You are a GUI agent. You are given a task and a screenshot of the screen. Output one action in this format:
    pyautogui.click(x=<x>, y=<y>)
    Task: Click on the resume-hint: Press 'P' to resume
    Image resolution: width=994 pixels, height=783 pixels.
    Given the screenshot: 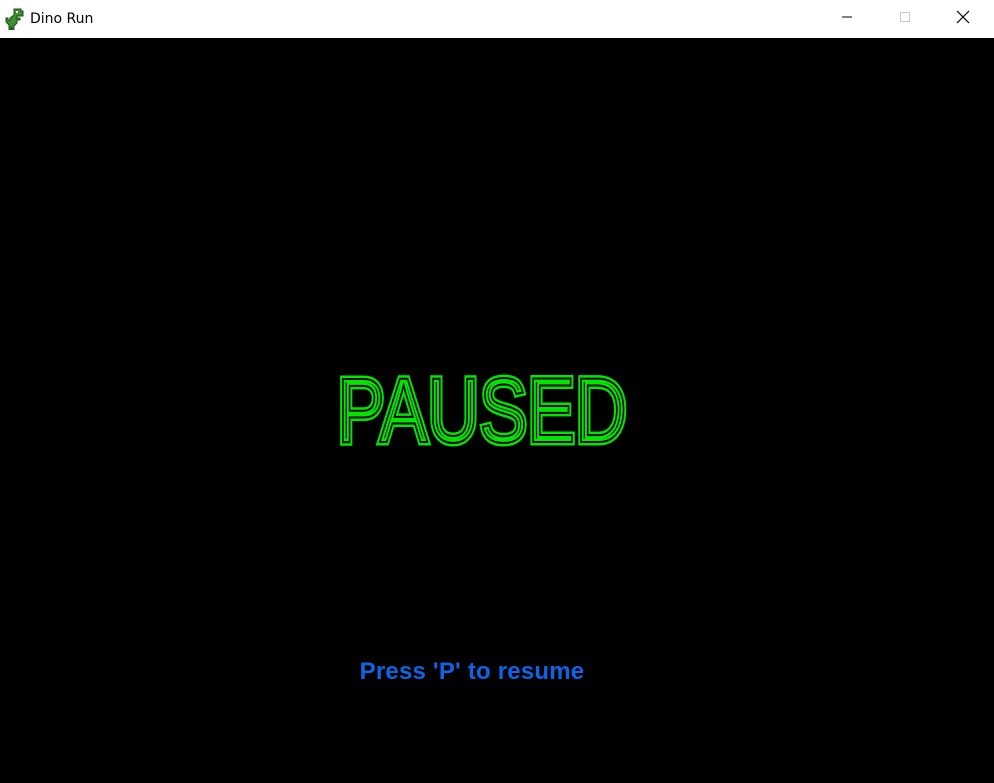 What is the action you would take?
    pyautogui.click(x=497, y=672)
    